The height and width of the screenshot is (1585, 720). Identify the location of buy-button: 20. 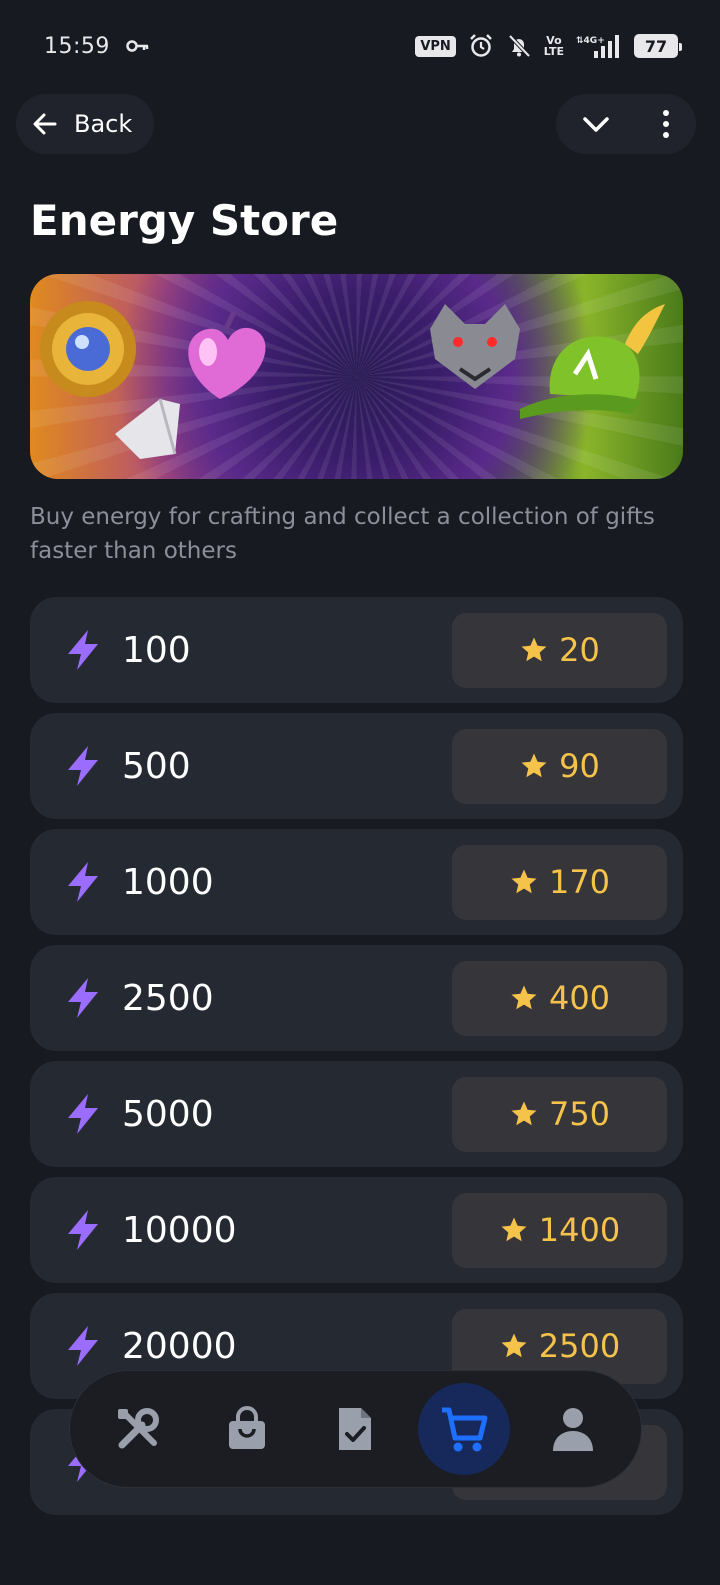
(559, 650).